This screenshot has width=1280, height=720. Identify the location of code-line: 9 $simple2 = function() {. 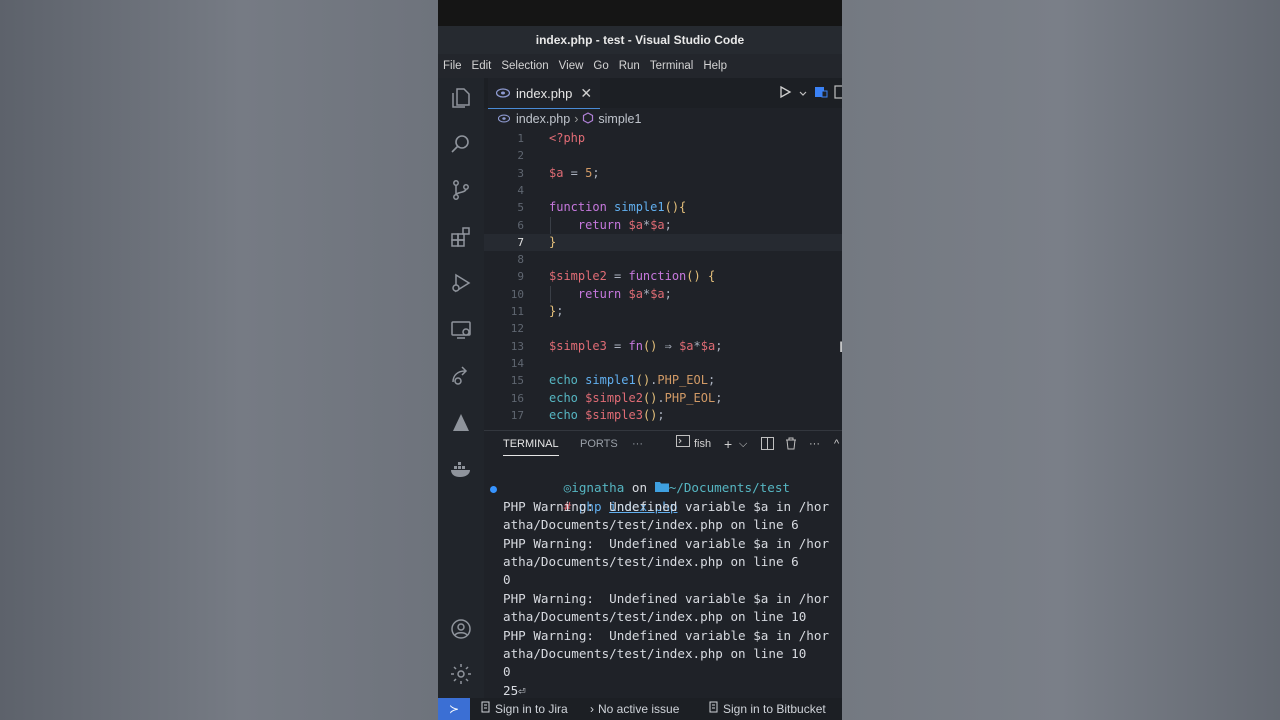
(663, 276).